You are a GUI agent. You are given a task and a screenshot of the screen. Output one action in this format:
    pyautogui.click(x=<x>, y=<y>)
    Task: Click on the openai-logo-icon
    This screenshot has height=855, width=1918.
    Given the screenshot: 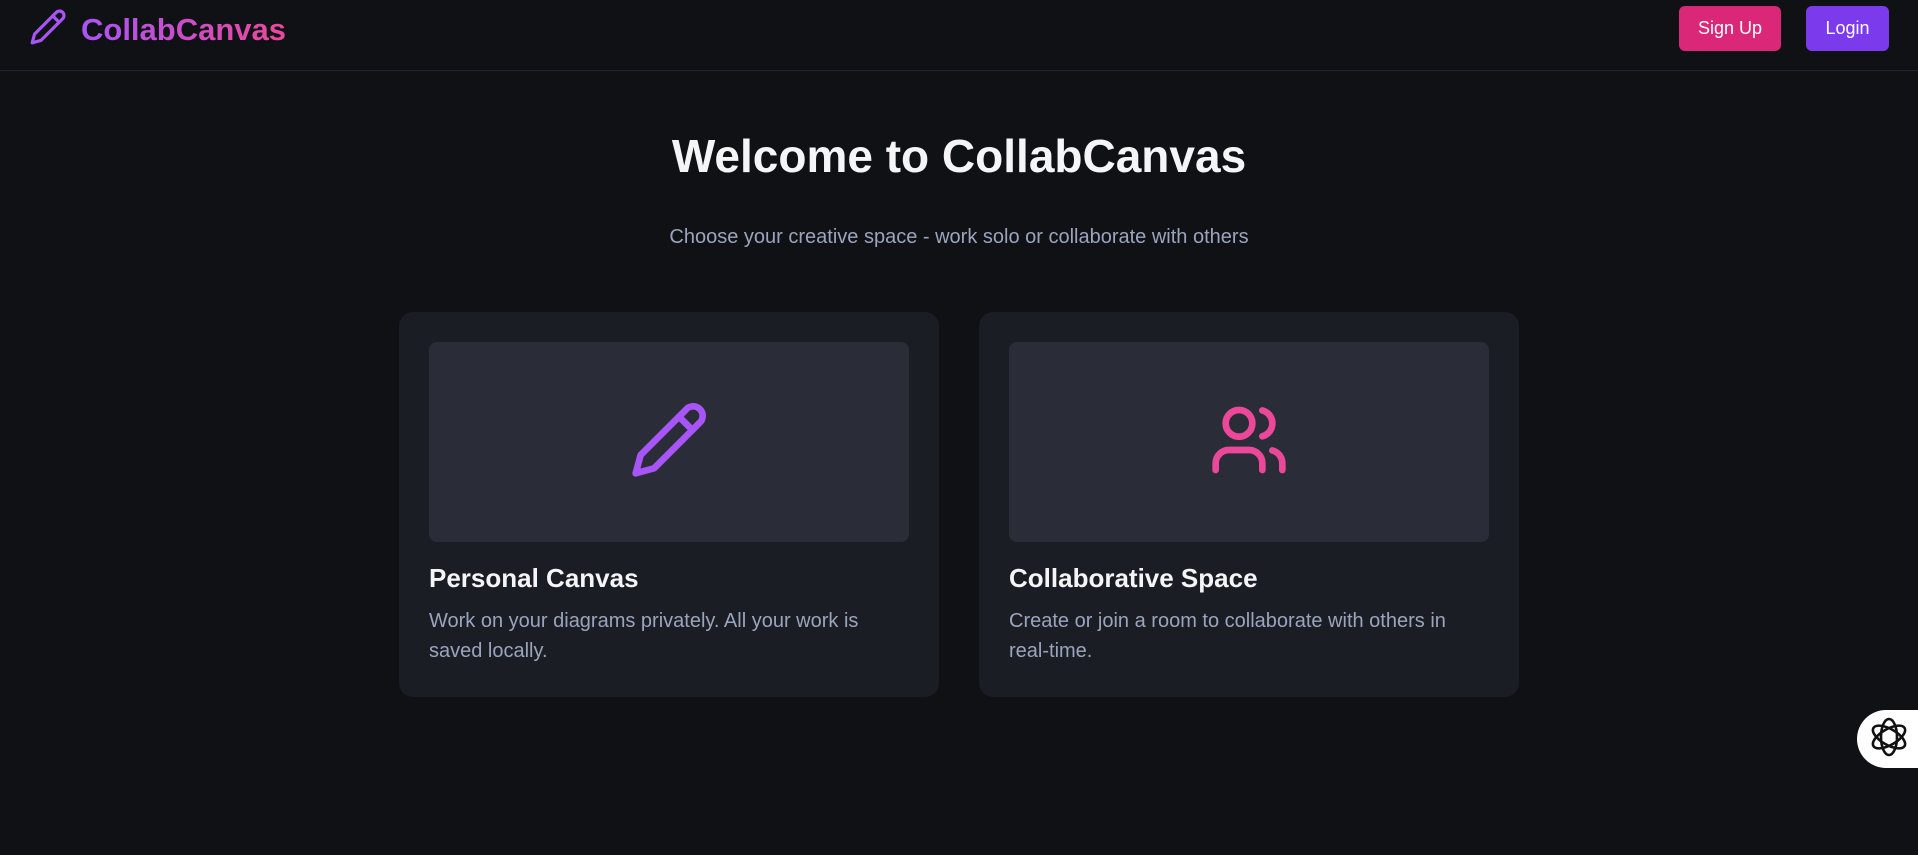 What is the action you would take?
    pyautogui.click(x=1889, y=739)
    